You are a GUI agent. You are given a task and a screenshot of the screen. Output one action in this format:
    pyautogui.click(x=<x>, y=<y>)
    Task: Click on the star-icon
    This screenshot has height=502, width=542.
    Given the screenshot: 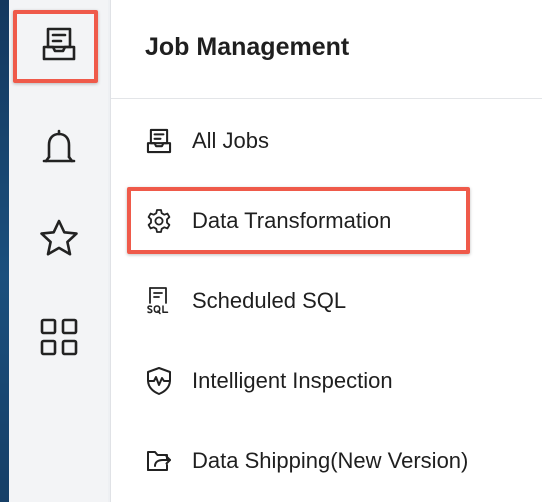 What is the action you would take?
    pyautogui.click(x=59, y=238)
    